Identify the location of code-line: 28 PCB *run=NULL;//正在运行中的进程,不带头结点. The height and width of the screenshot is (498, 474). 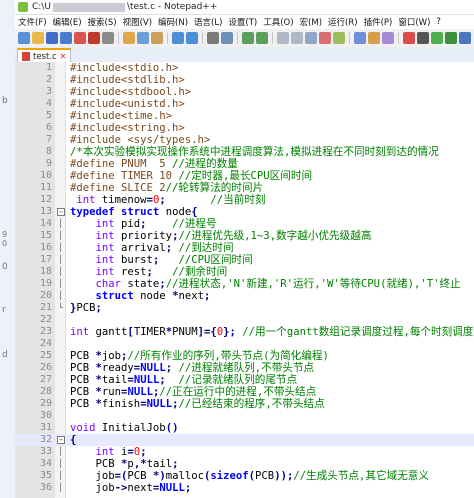
(244, 392).